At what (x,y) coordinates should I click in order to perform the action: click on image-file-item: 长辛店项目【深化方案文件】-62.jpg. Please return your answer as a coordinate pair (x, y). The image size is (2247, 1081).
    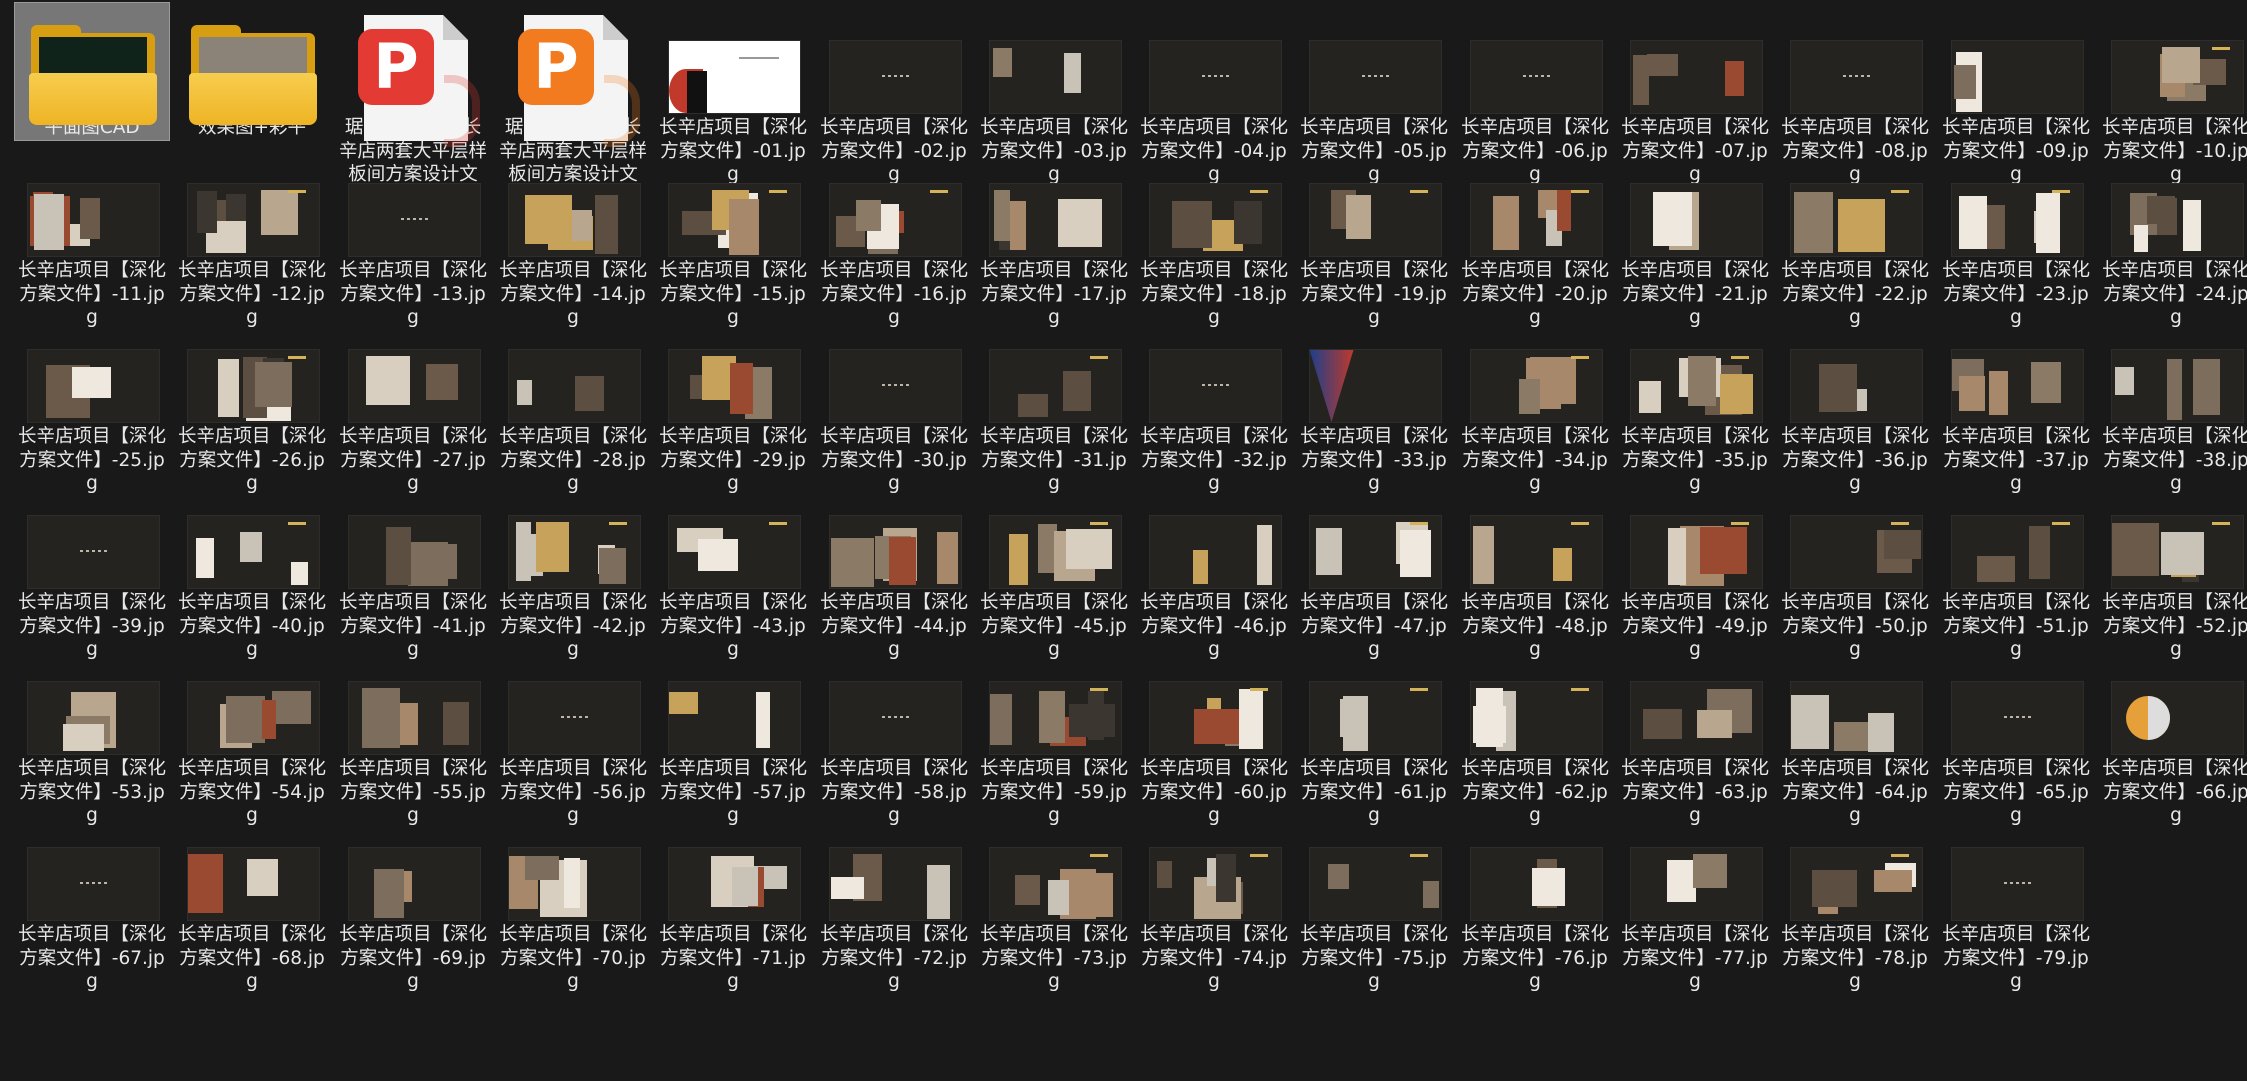
    Looking at the image, I should click on (1535, 748).